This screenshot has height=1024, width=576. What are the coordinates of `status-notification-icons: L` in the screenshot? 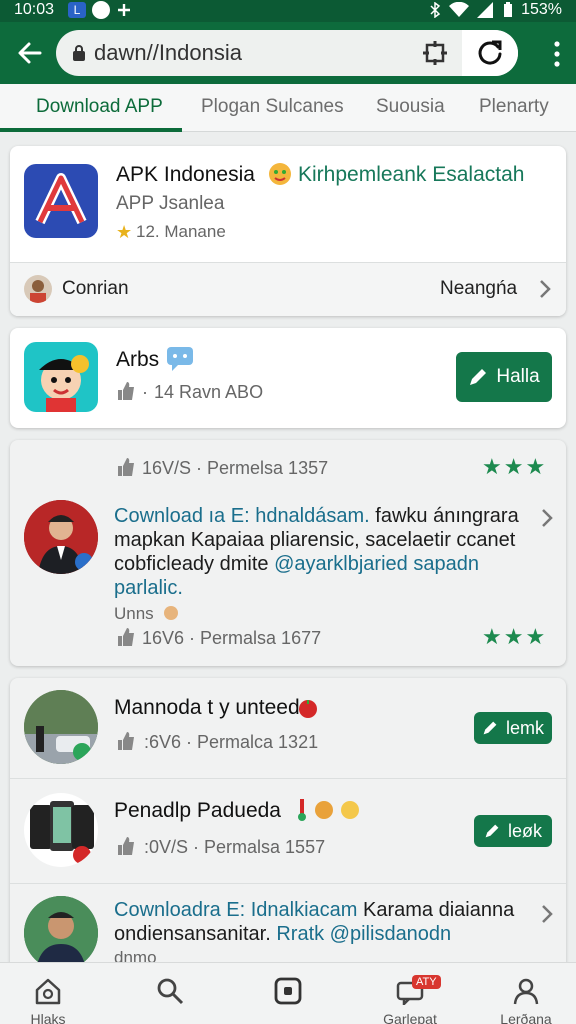 It's located at (100, 10).